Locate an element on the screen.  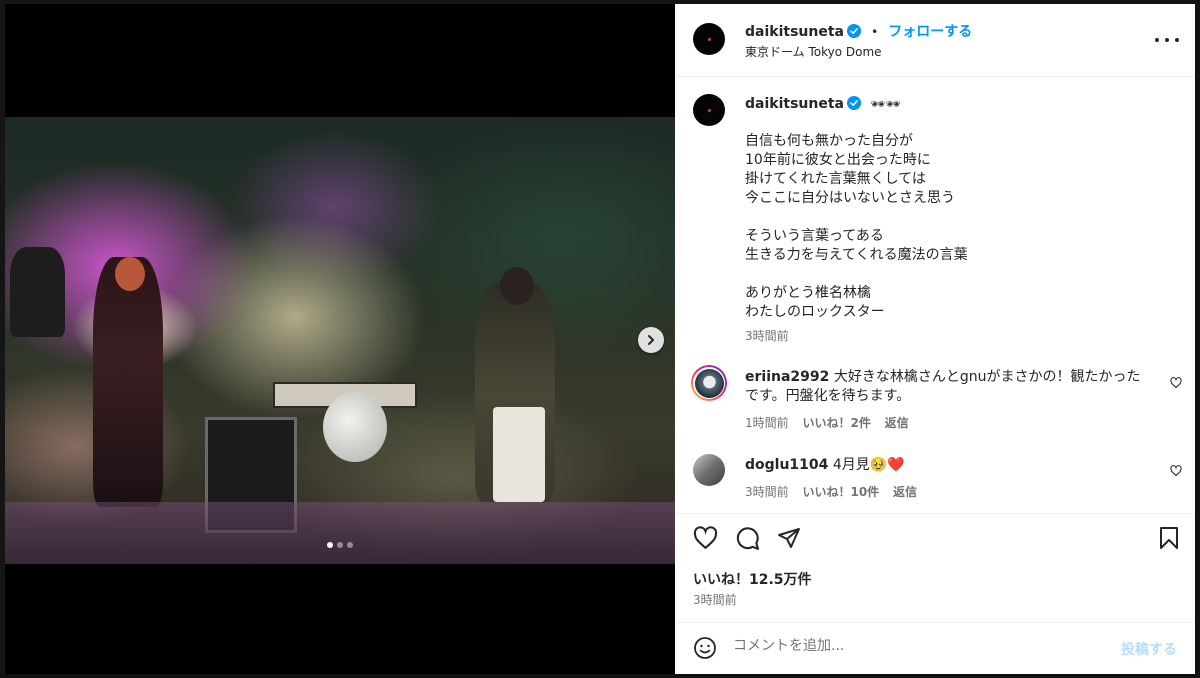
backdrop-right is located at coordinates (1197, 339).